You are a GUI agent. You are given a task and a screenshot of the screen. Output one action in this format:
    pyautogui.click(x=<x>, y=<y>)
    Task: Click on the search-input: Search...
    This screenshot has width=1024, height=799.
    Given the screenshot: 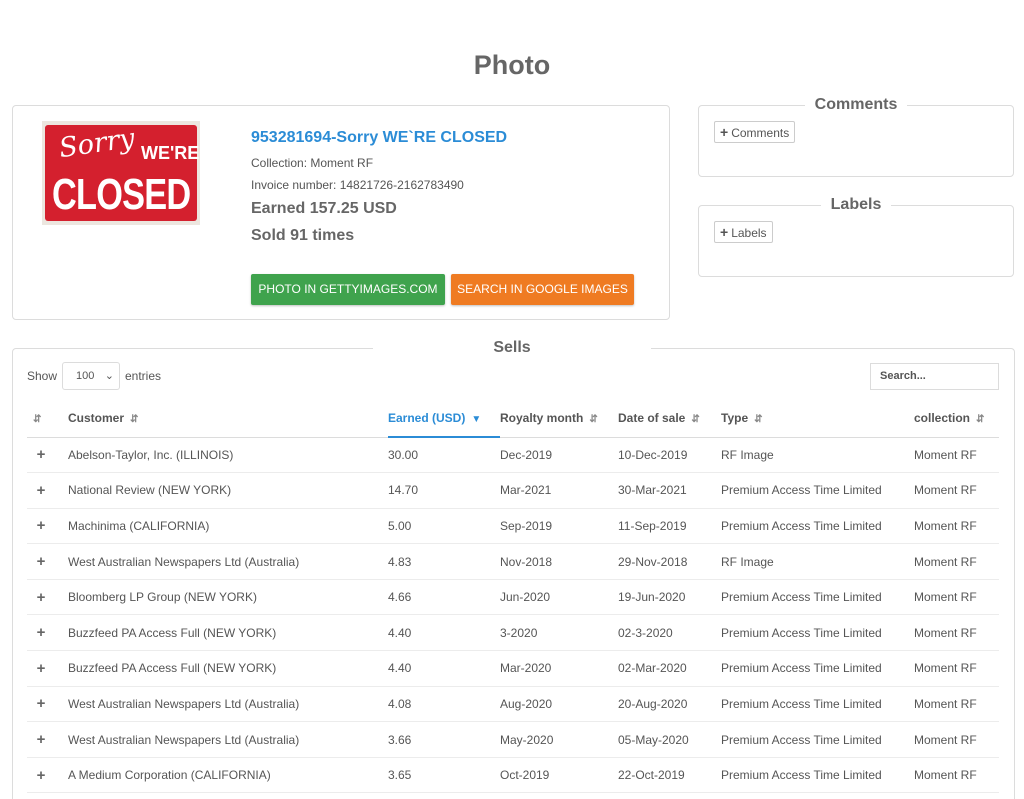 What is the action you would take?
    pyautogui.click(x=934, y=376)
    